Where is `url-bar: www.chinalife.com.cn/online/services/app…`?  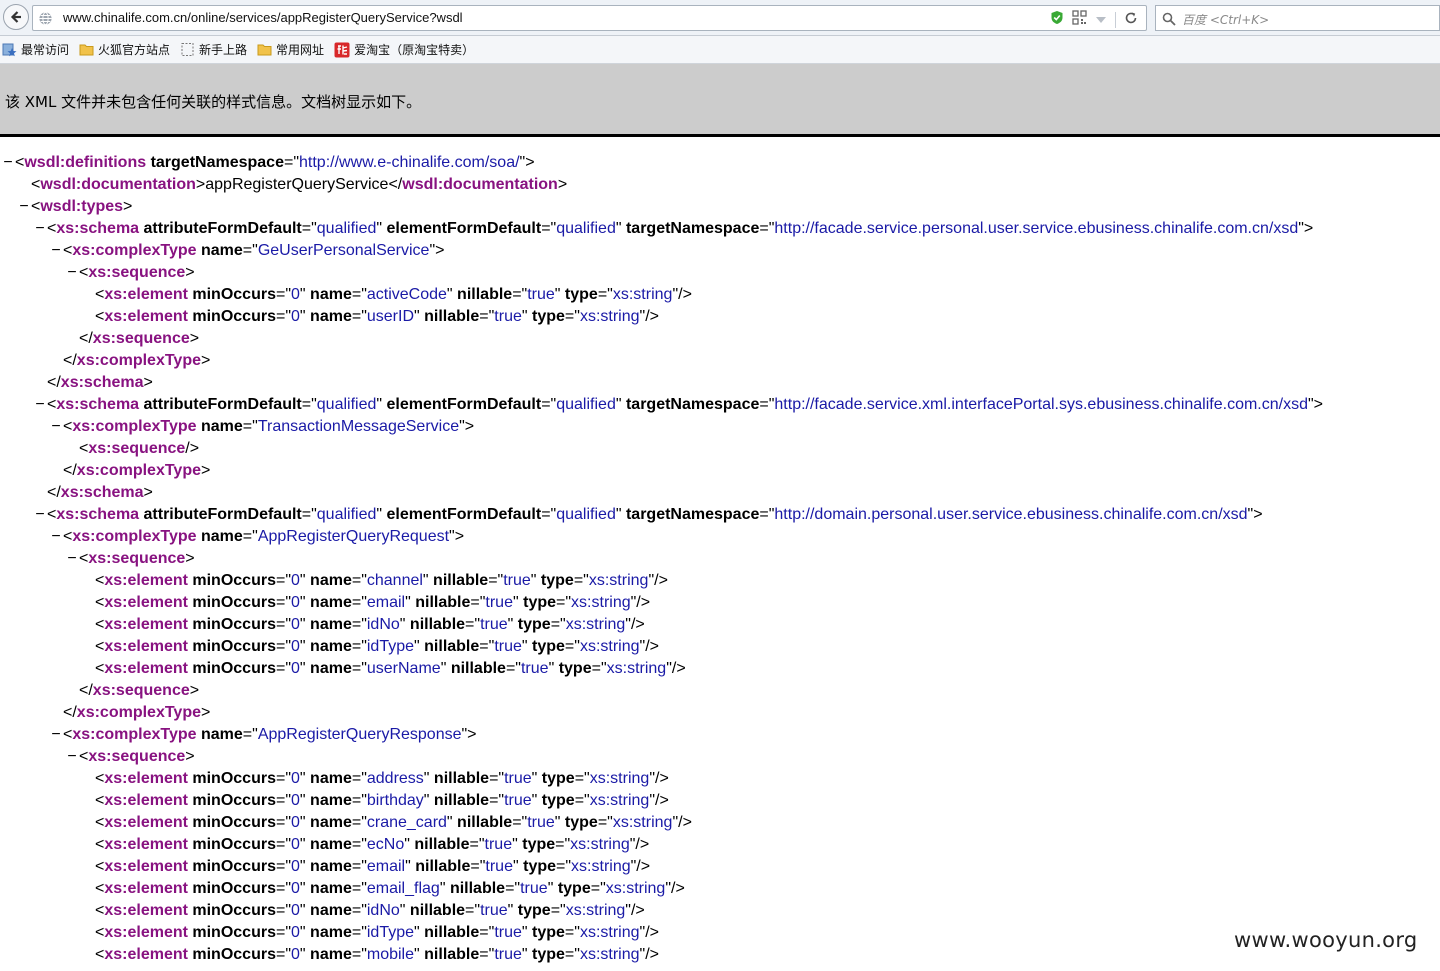
url-bar: www.chinalife.com.cn/online/services/app… is located at coordinates (589, 18).